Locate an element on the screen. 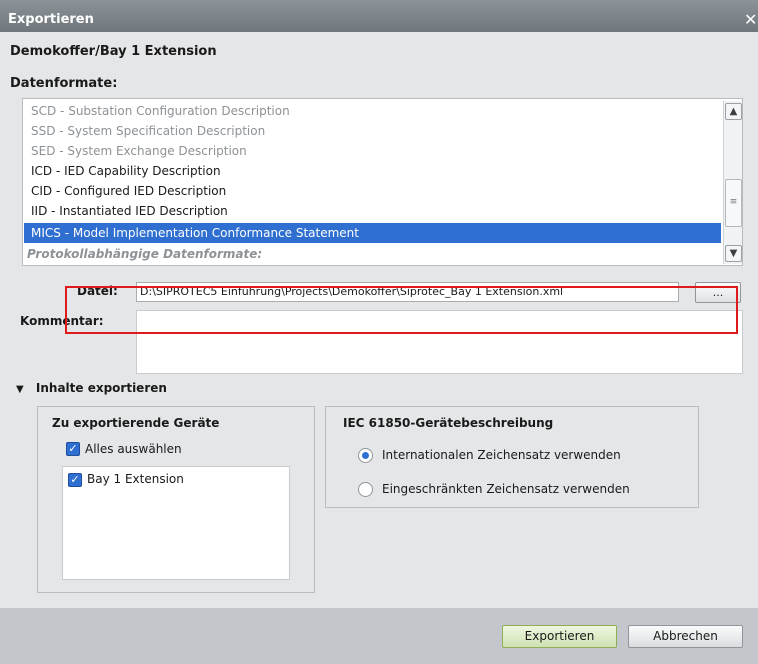 The height and width of the screenshot is (664, 758). contents-expander-label: Inhalte exportieren is located at coordinates (101, 388).